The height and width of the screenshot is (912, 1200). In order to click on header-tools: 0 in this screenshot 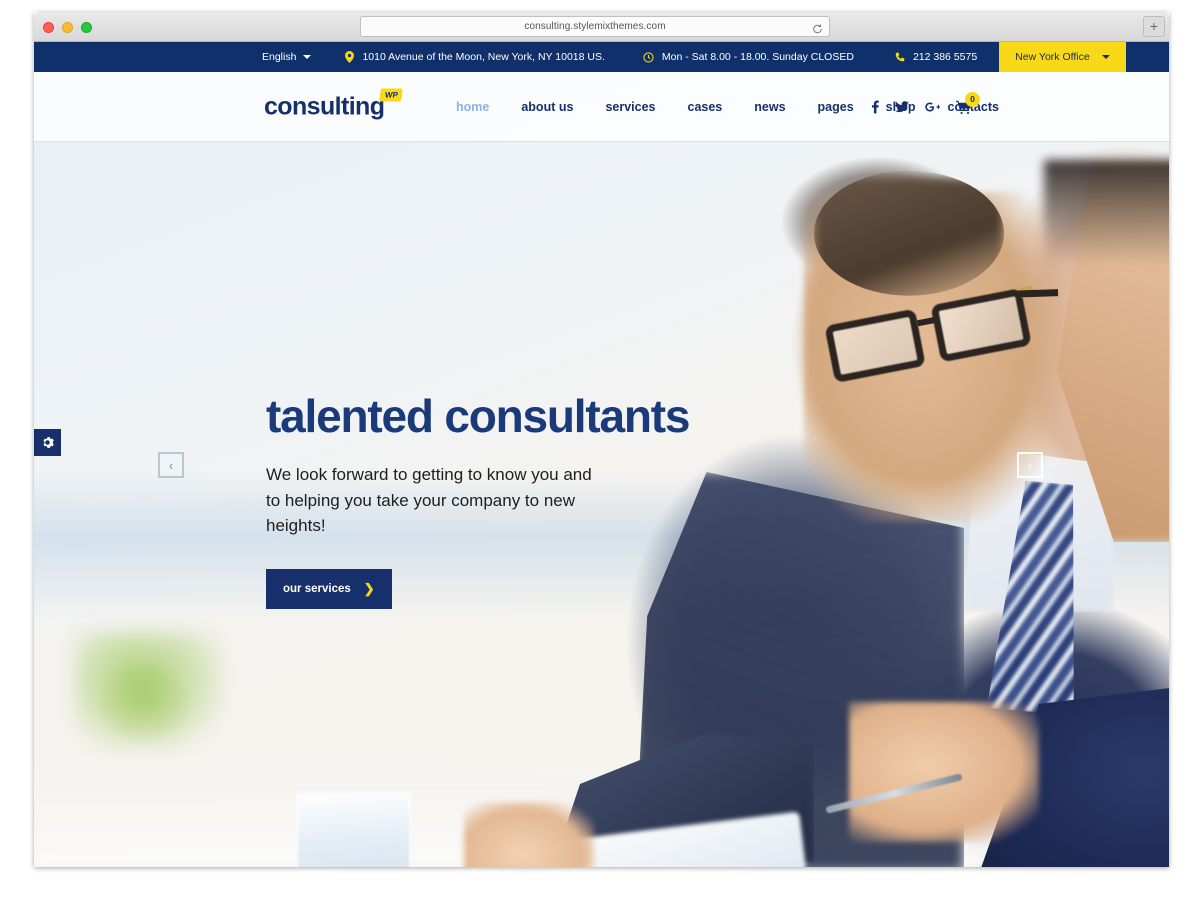, I will do `click(925, 102)`.